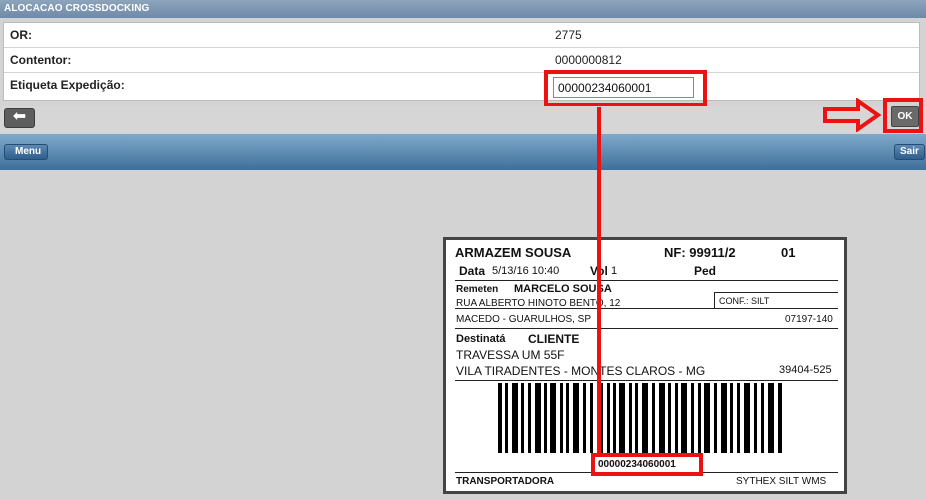 The height and width of the screenshot is (499, 926). I want to click on contentor-row: Contentor: 0000000812, so click(461, 60).